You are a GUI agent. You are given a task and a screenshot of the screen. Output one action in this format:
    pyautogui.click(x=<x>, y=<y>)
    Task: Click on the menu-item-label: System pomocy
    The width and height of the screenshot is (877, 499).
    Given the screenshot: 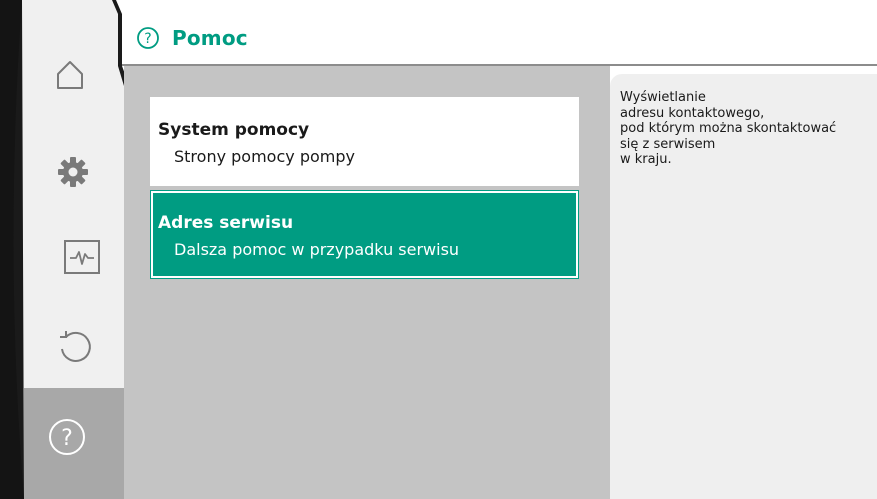 What is the action you would take?
    pyautogui.click(x=234, y=130)
    